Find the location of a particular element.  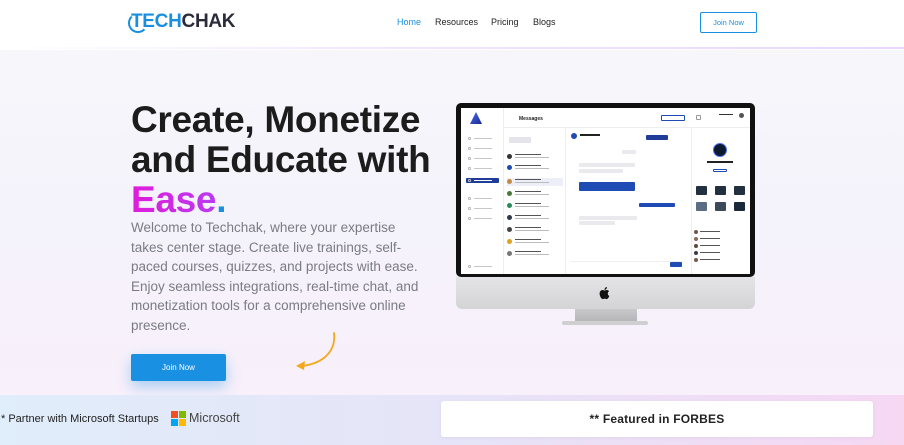

nav-link-home: Home is located at coordinates (409, 22).